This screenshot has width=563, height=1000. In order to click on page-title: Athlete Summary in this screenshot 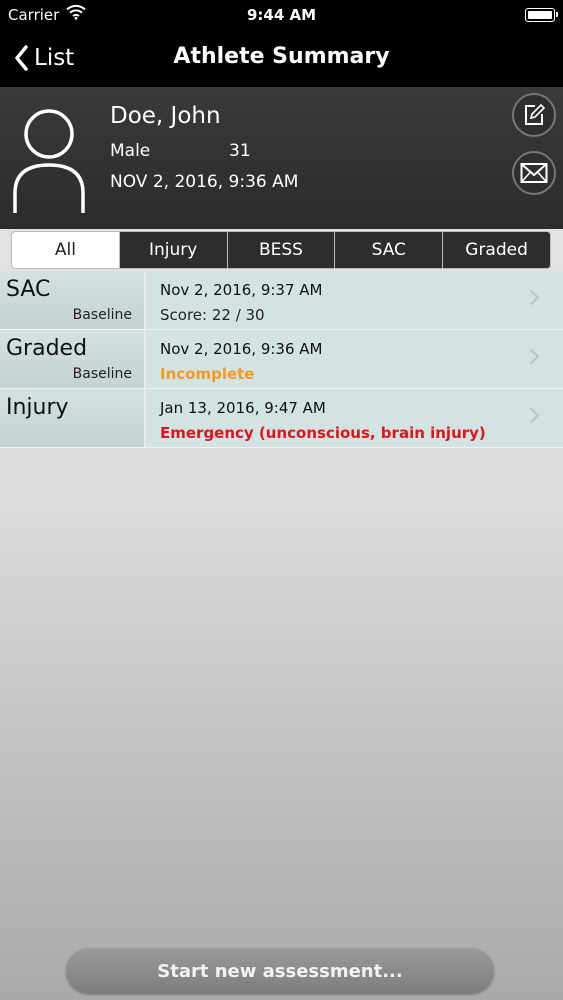, I will do `click(281, 56)`.